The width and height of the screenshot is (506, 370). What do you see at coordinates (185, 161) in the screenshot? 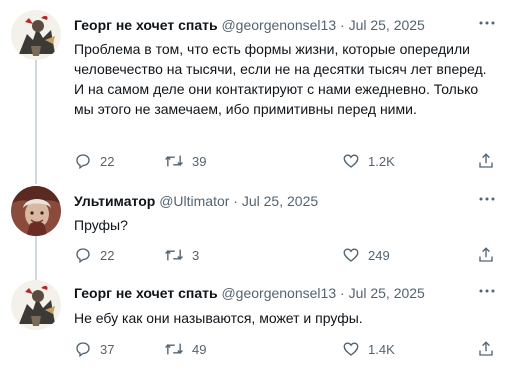
I see `retweet-button: 39` at bounding box center [185, 161].